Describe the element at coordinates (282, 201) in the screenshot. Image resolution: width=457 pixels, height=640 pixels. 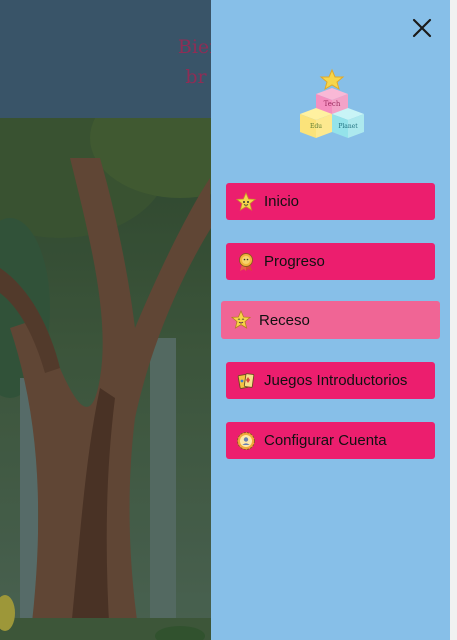
I see `menu-label: Inicio` at that location.